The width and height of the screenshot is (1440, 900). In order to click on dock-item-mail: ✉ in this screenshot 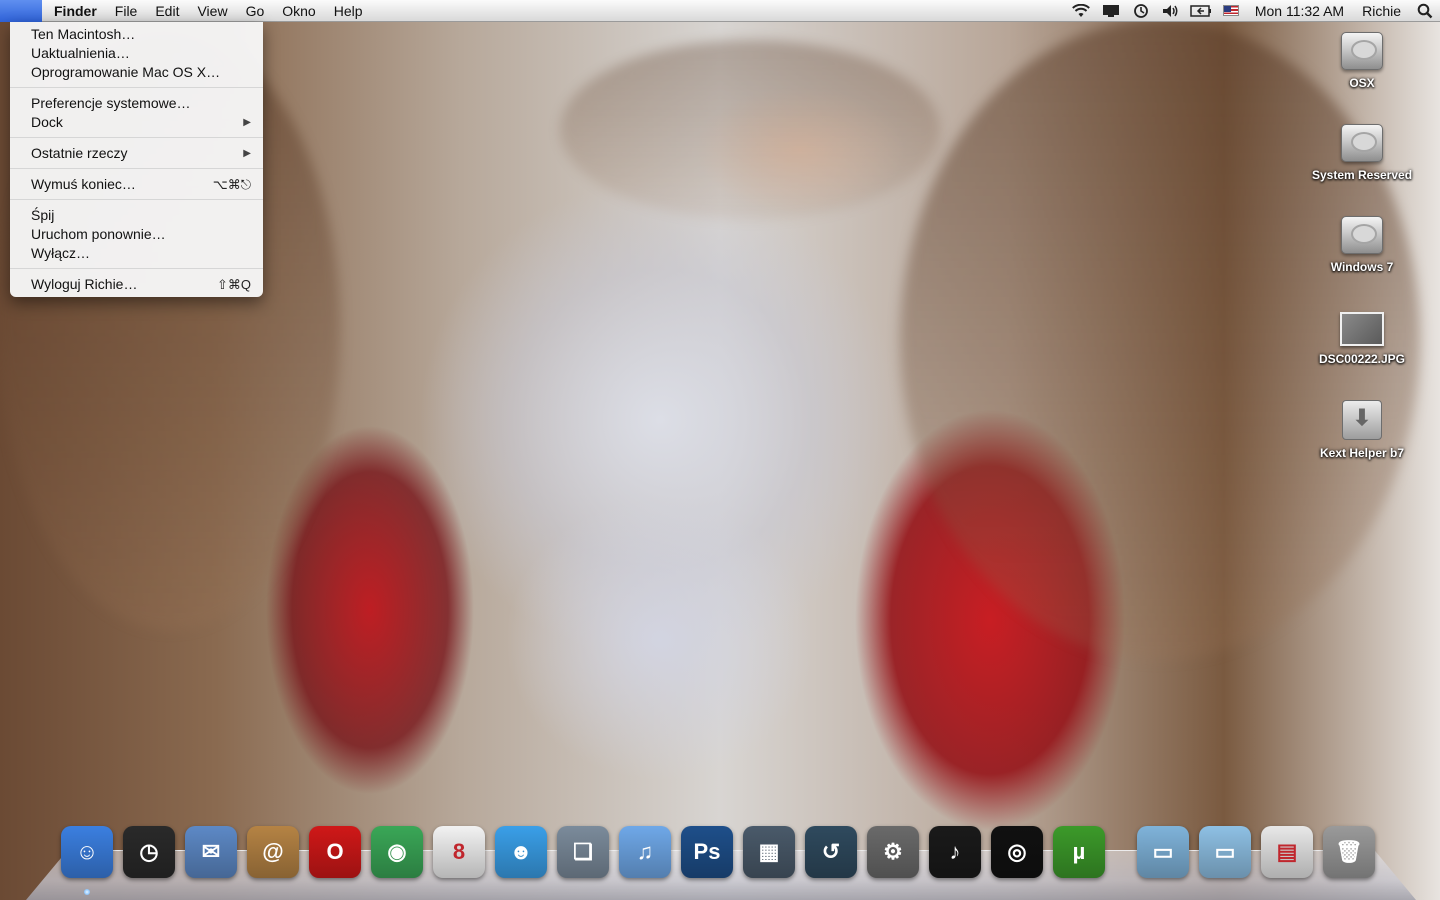, I will do `click(211, 852)`.